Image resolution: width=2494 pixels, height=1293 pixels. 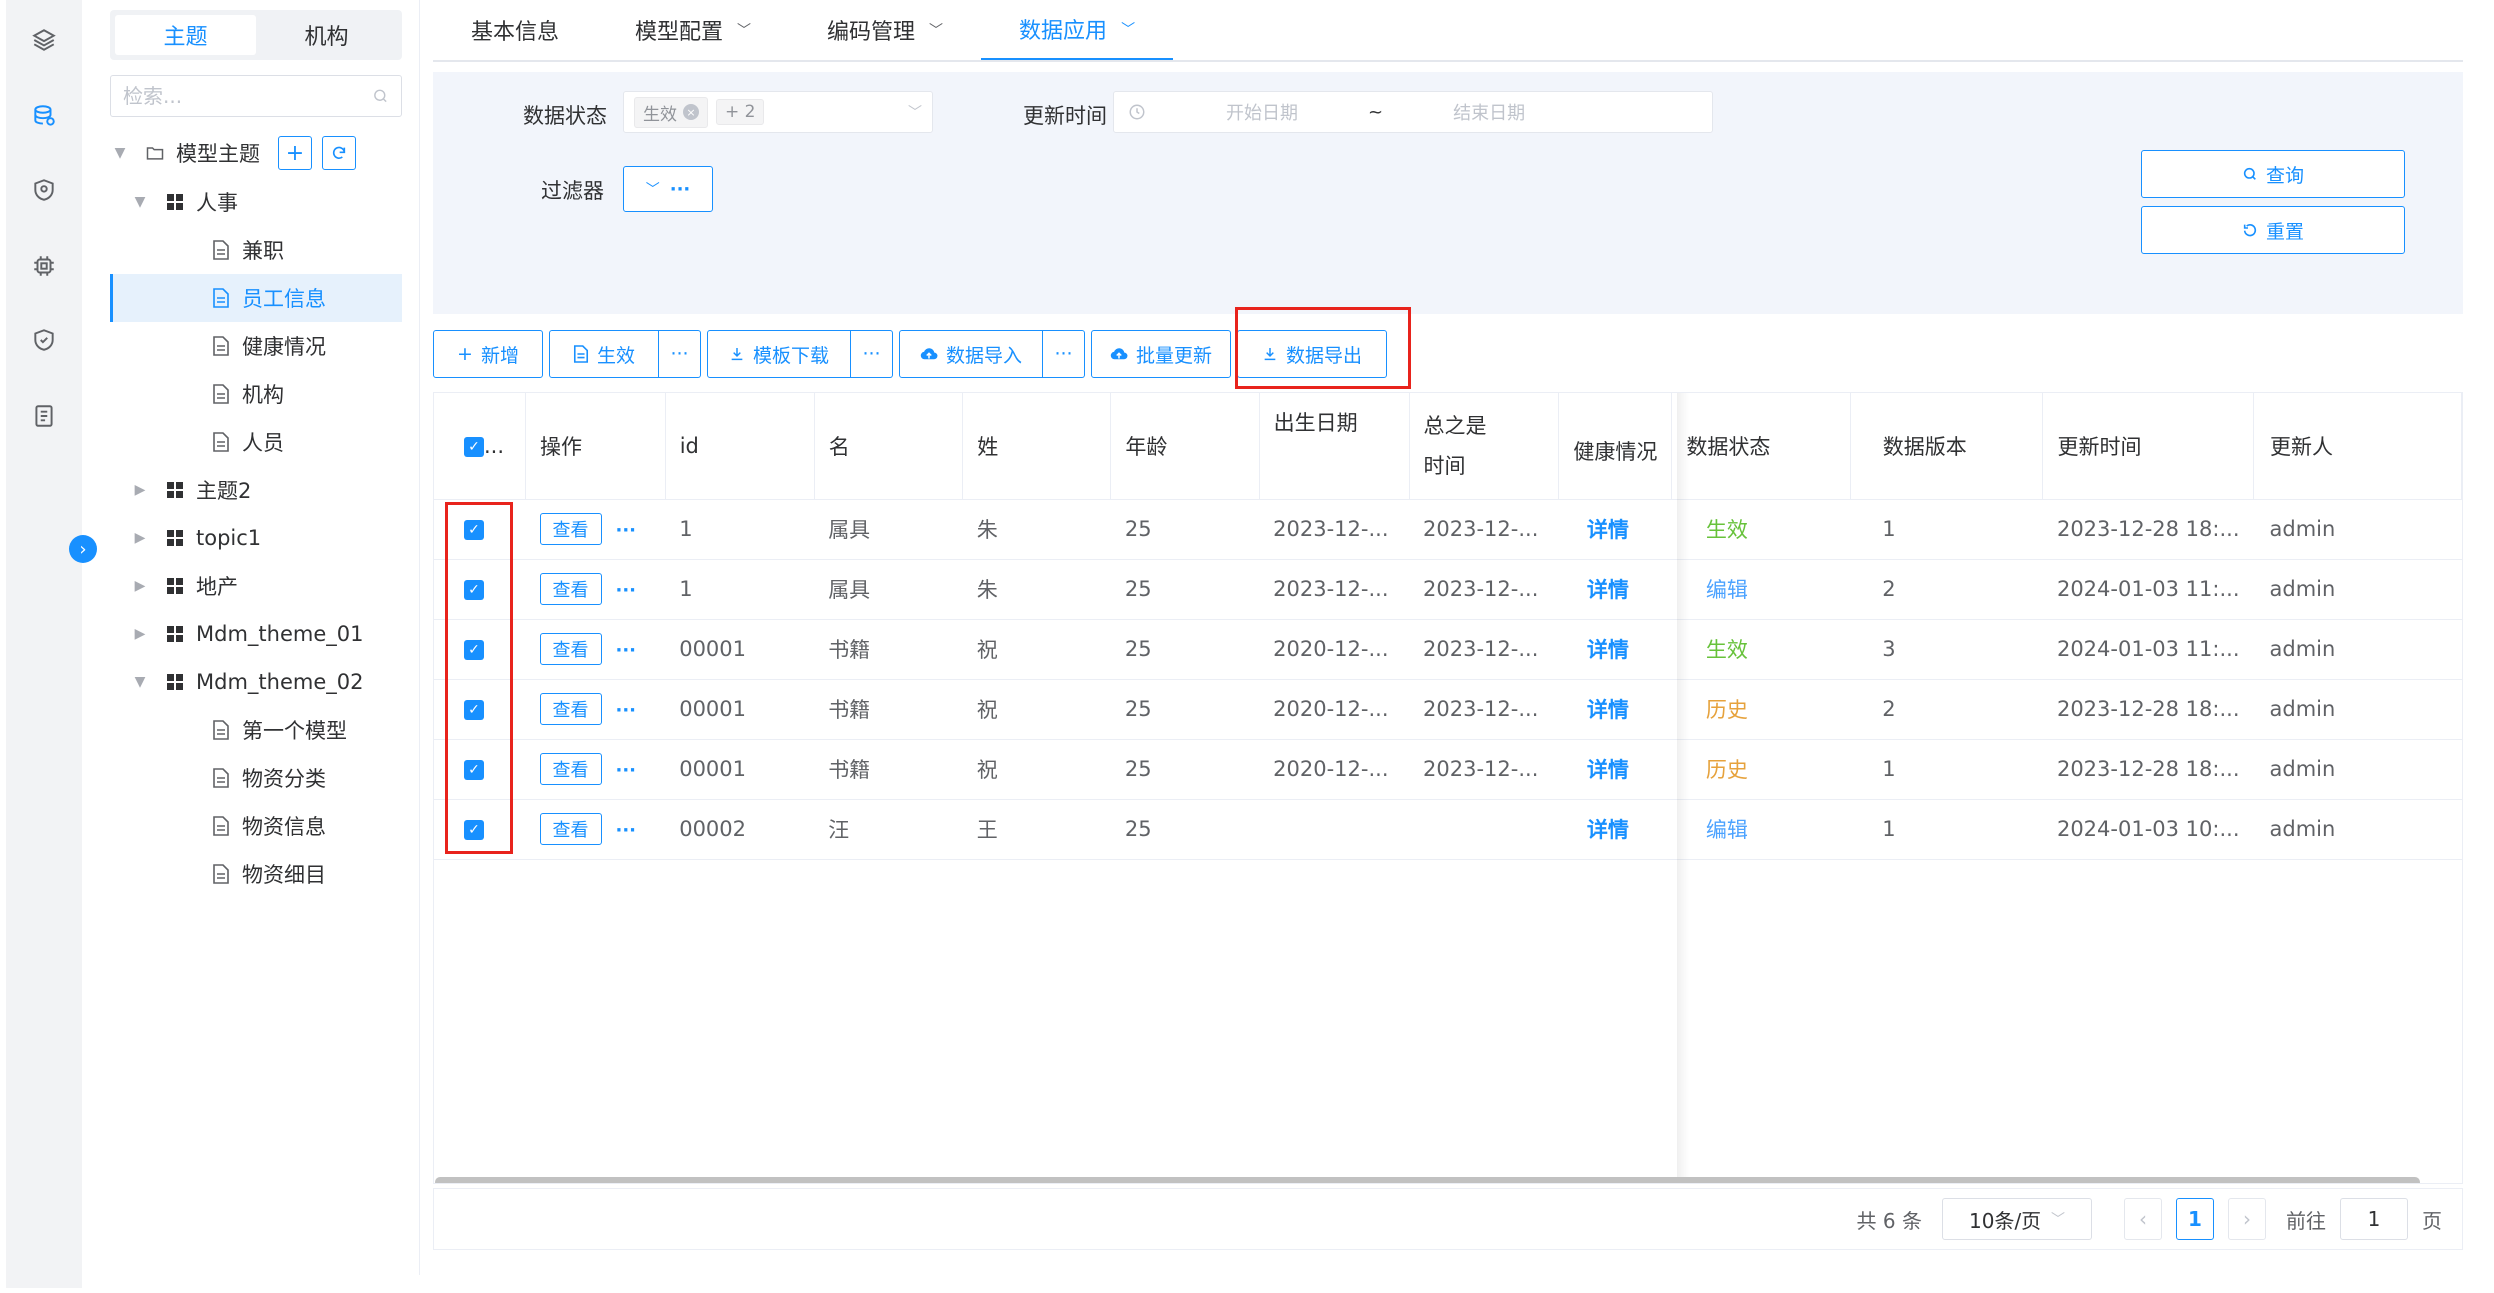 What do you see at coordinates (691, 112) in the screenshot?
I see `close-icon: ×` at bounding box center [691, 112].